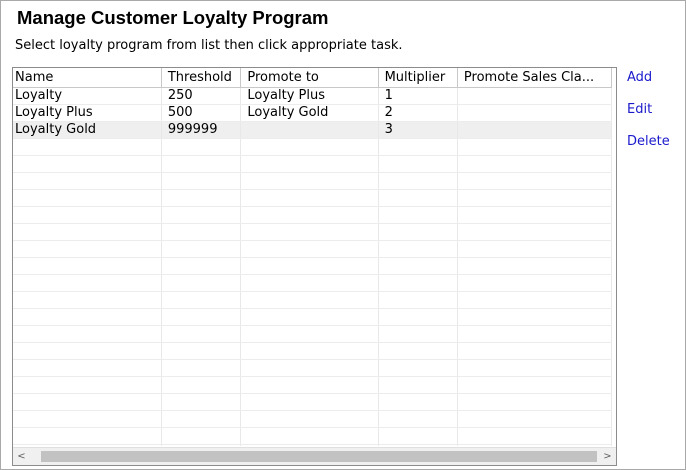 This screenshot has height=470, width=686. What do you see at coordinates (607, 456) in the screenshot?
I see `scroll-right-icon: >` at bounding box center [607, 456].